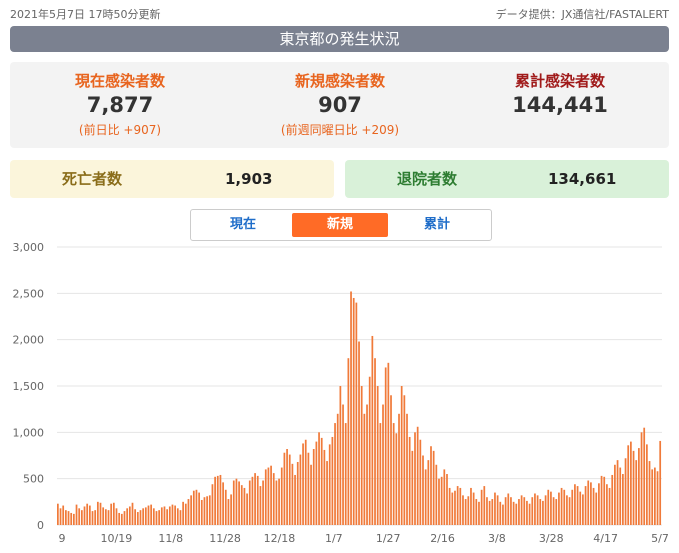 This screenshot has width=679, height=553. I want to click on header-meta: 2021年5月7日 17時50分更新 データ提供：JX通信社/FASTALERT, so click(339, 14).